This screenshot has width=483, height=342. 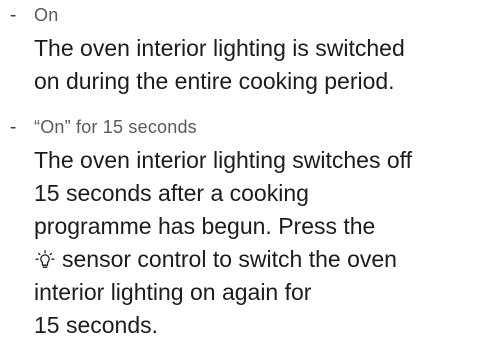 What do you see at coordinates (257, 292) in the screenshot?
I see `description-line: interior lighting on again for` at bounding box center [257, 292].